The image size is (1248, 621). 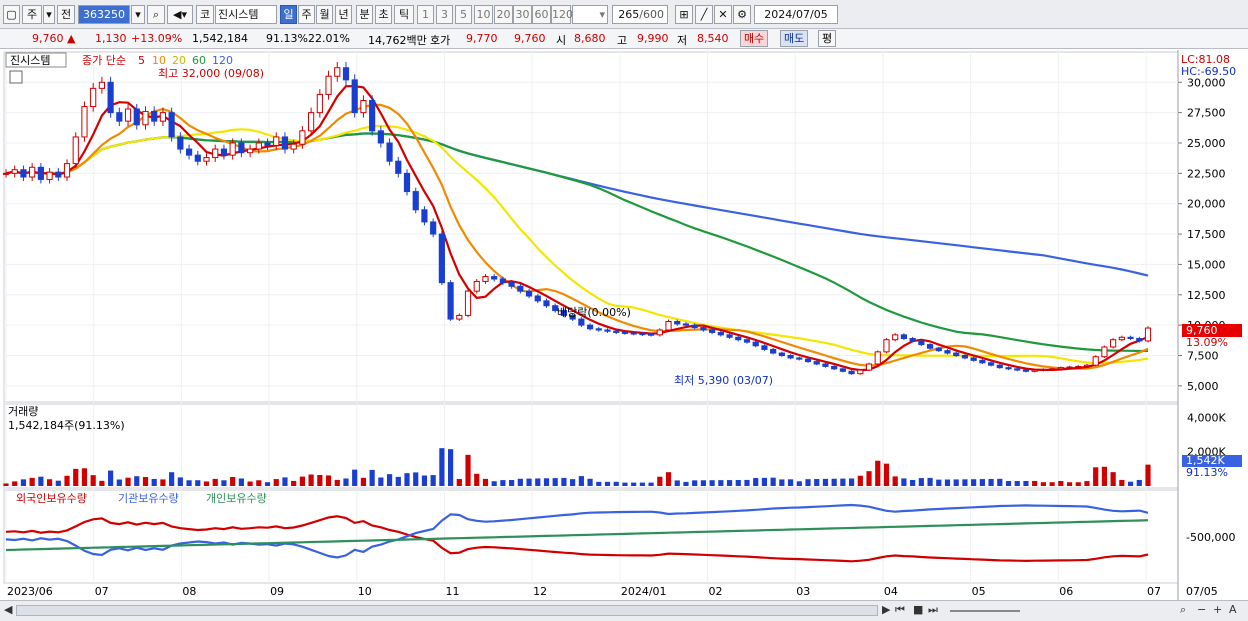 What do you see at coordinates (723, 380) in the screenshot?
I see `low-annotation: 최저 5,390 (03/07)` at bounding box center [723, 380].